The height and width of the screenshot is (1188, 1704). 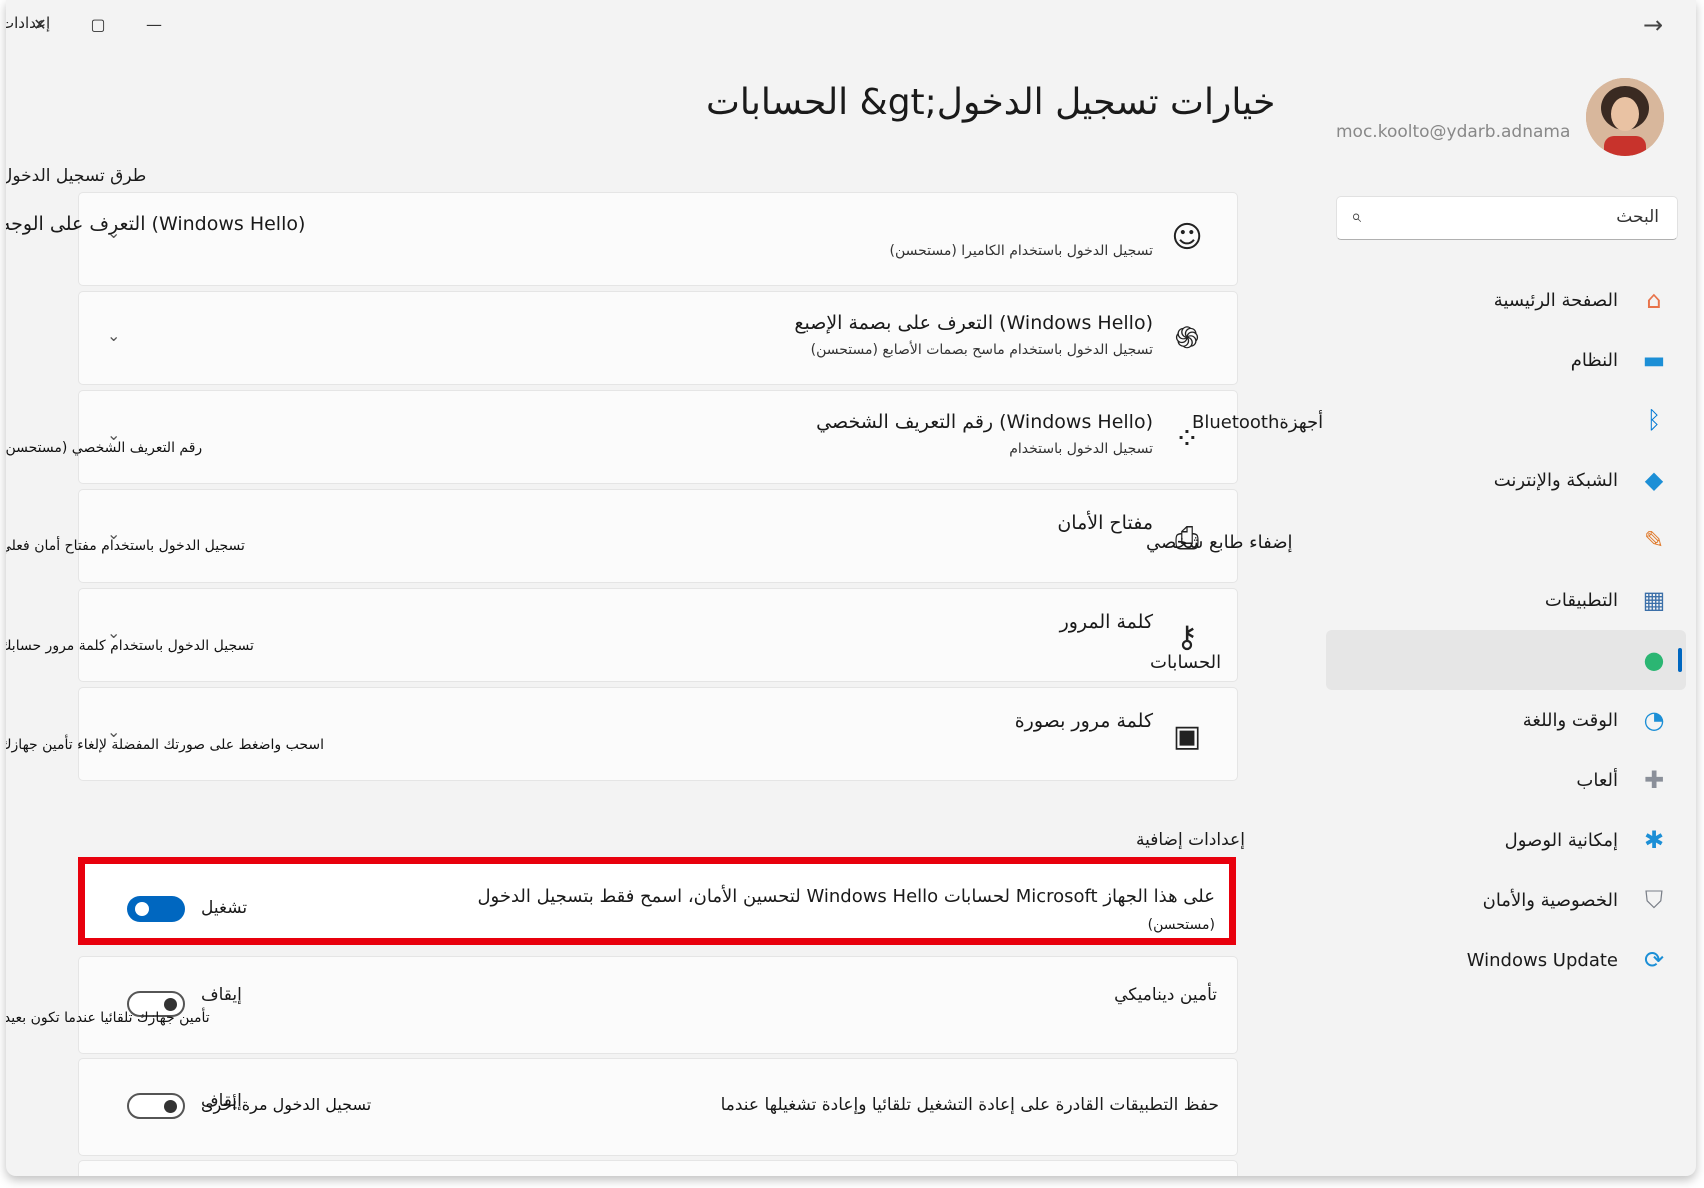 I want to click on password-card: ⚷ كلمة المرور ⌄, so click(x=658, y=635).